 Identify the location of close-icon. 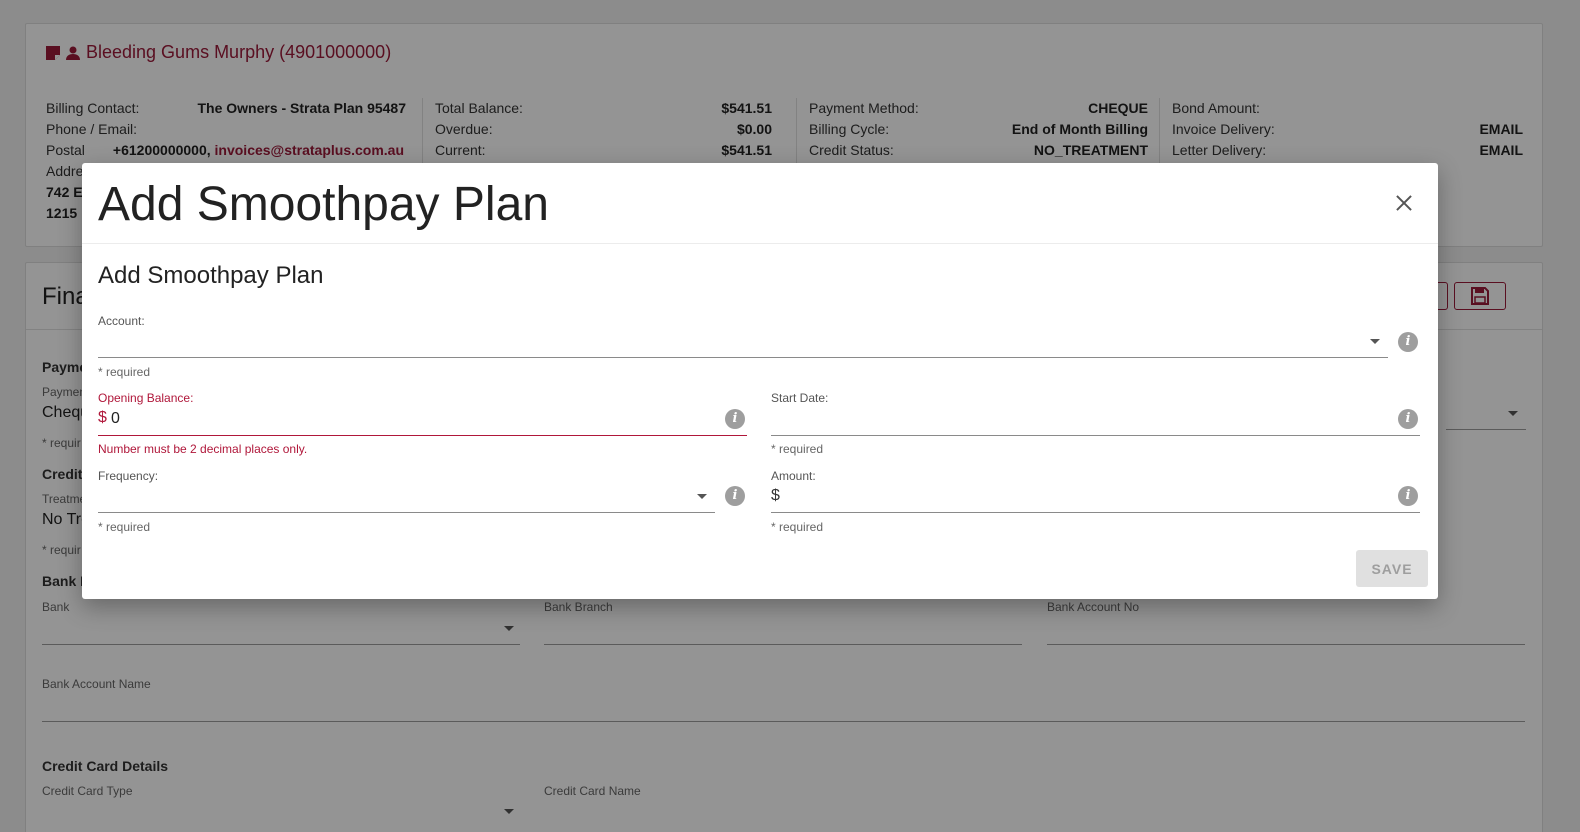
(1404, 203).